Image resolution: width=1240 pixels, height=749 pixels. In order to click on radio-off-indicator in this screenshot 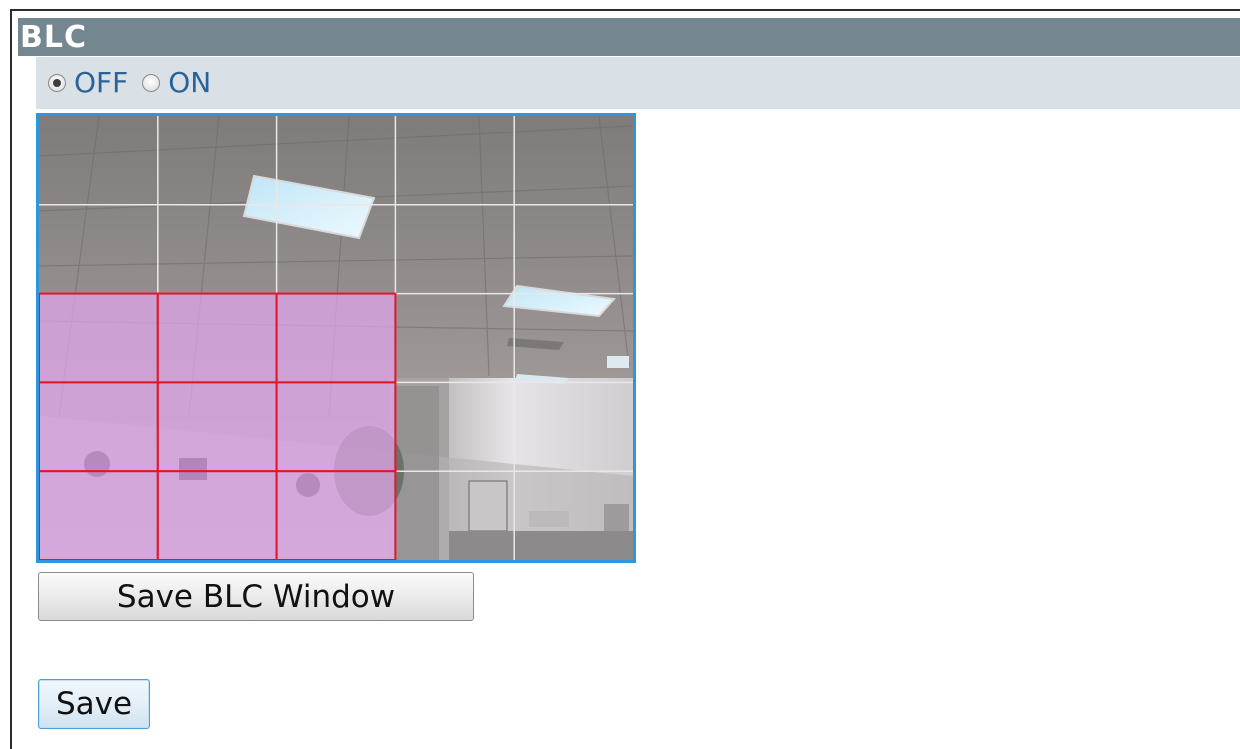, I will do `click(57, 83)`.